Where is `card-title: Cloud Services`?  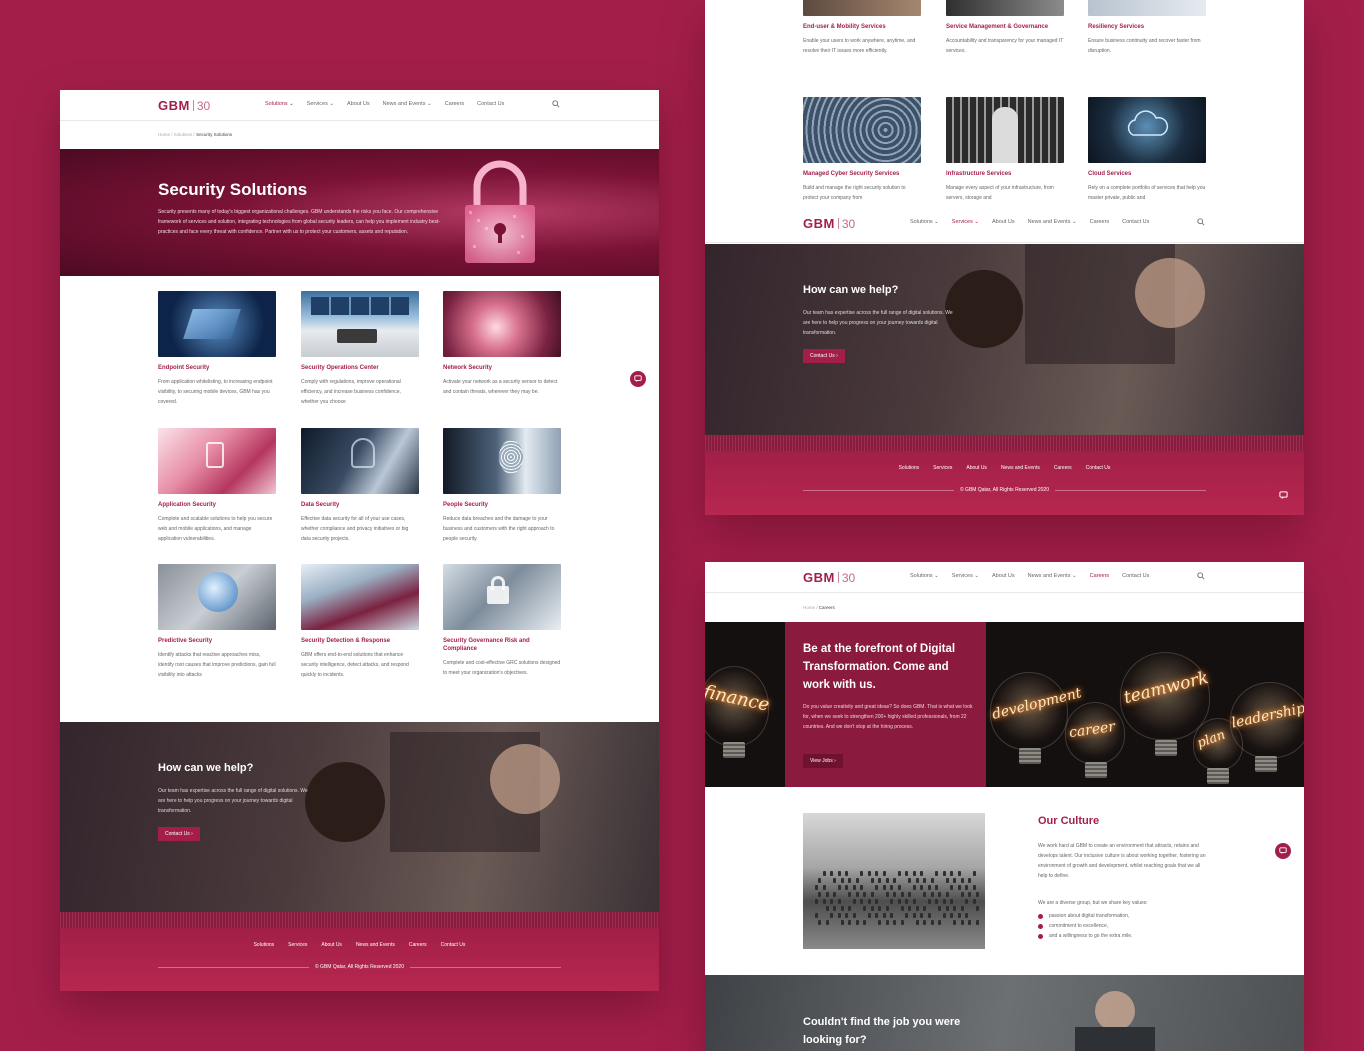
card-title: Cloud Services is located at coordinates (1147, 174).